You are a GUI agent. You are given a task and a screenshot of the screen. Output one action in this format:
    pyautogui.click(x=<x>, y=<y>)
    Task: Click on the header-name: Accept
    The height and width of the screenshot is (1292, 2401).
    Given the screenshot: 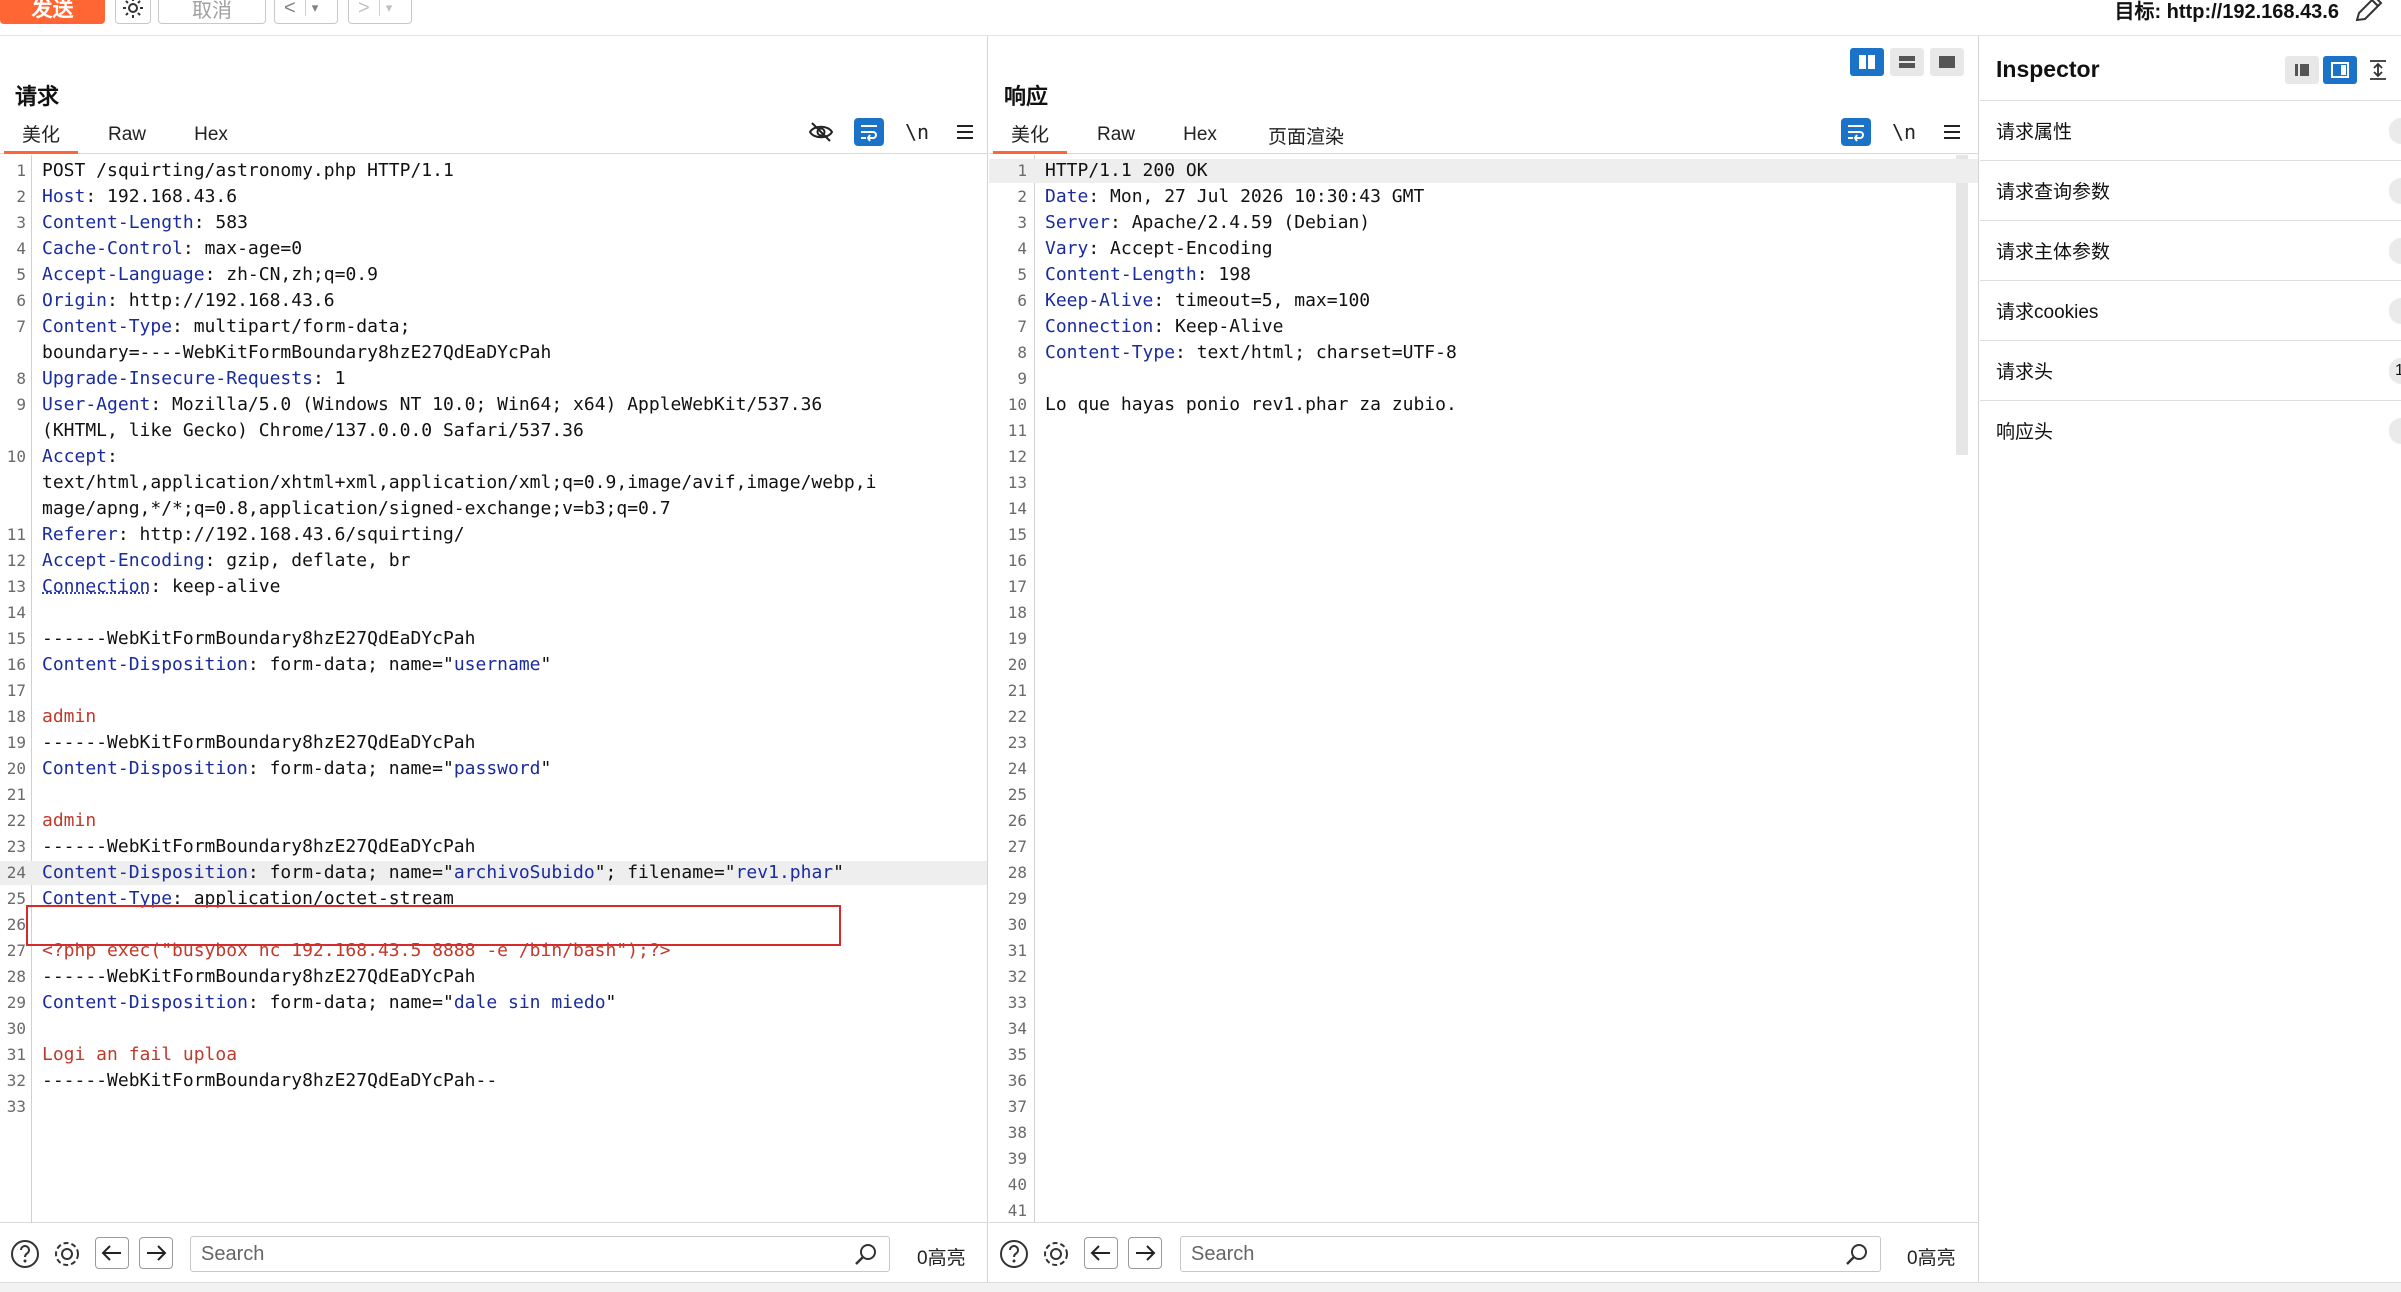 What is the action you would take?
    pyautogui.click(x=75, y=456)
    